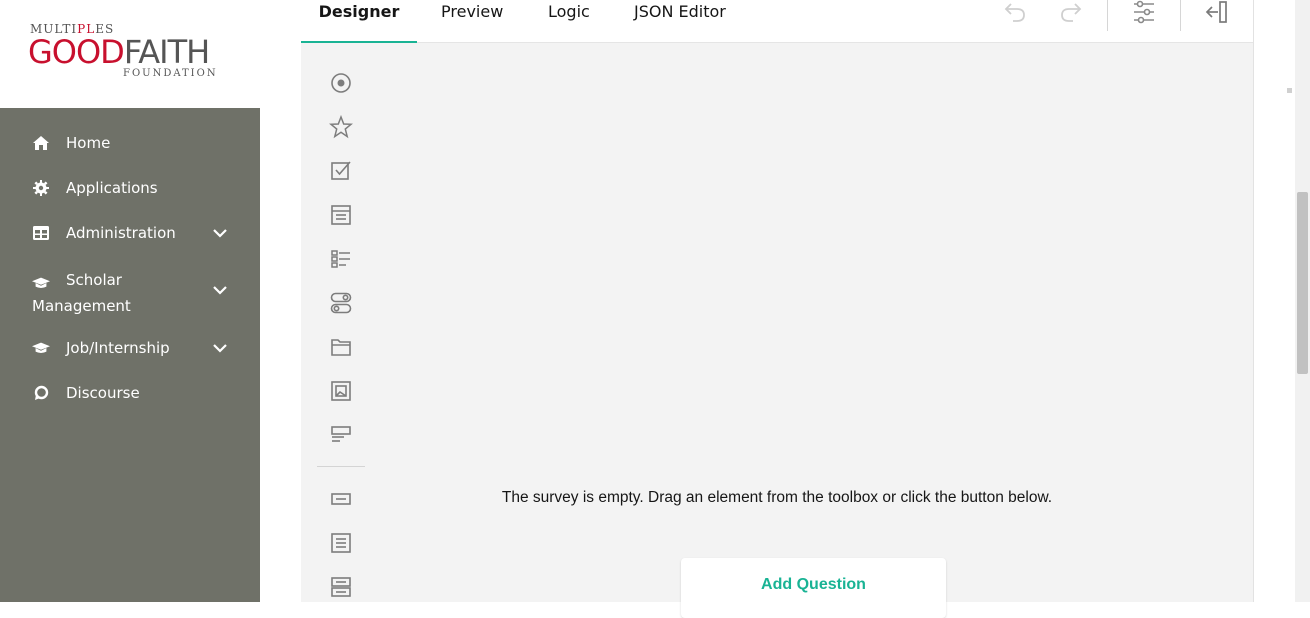 The image size is (1310, 618). I want to click on toolbox-separator, so click(341, 466).